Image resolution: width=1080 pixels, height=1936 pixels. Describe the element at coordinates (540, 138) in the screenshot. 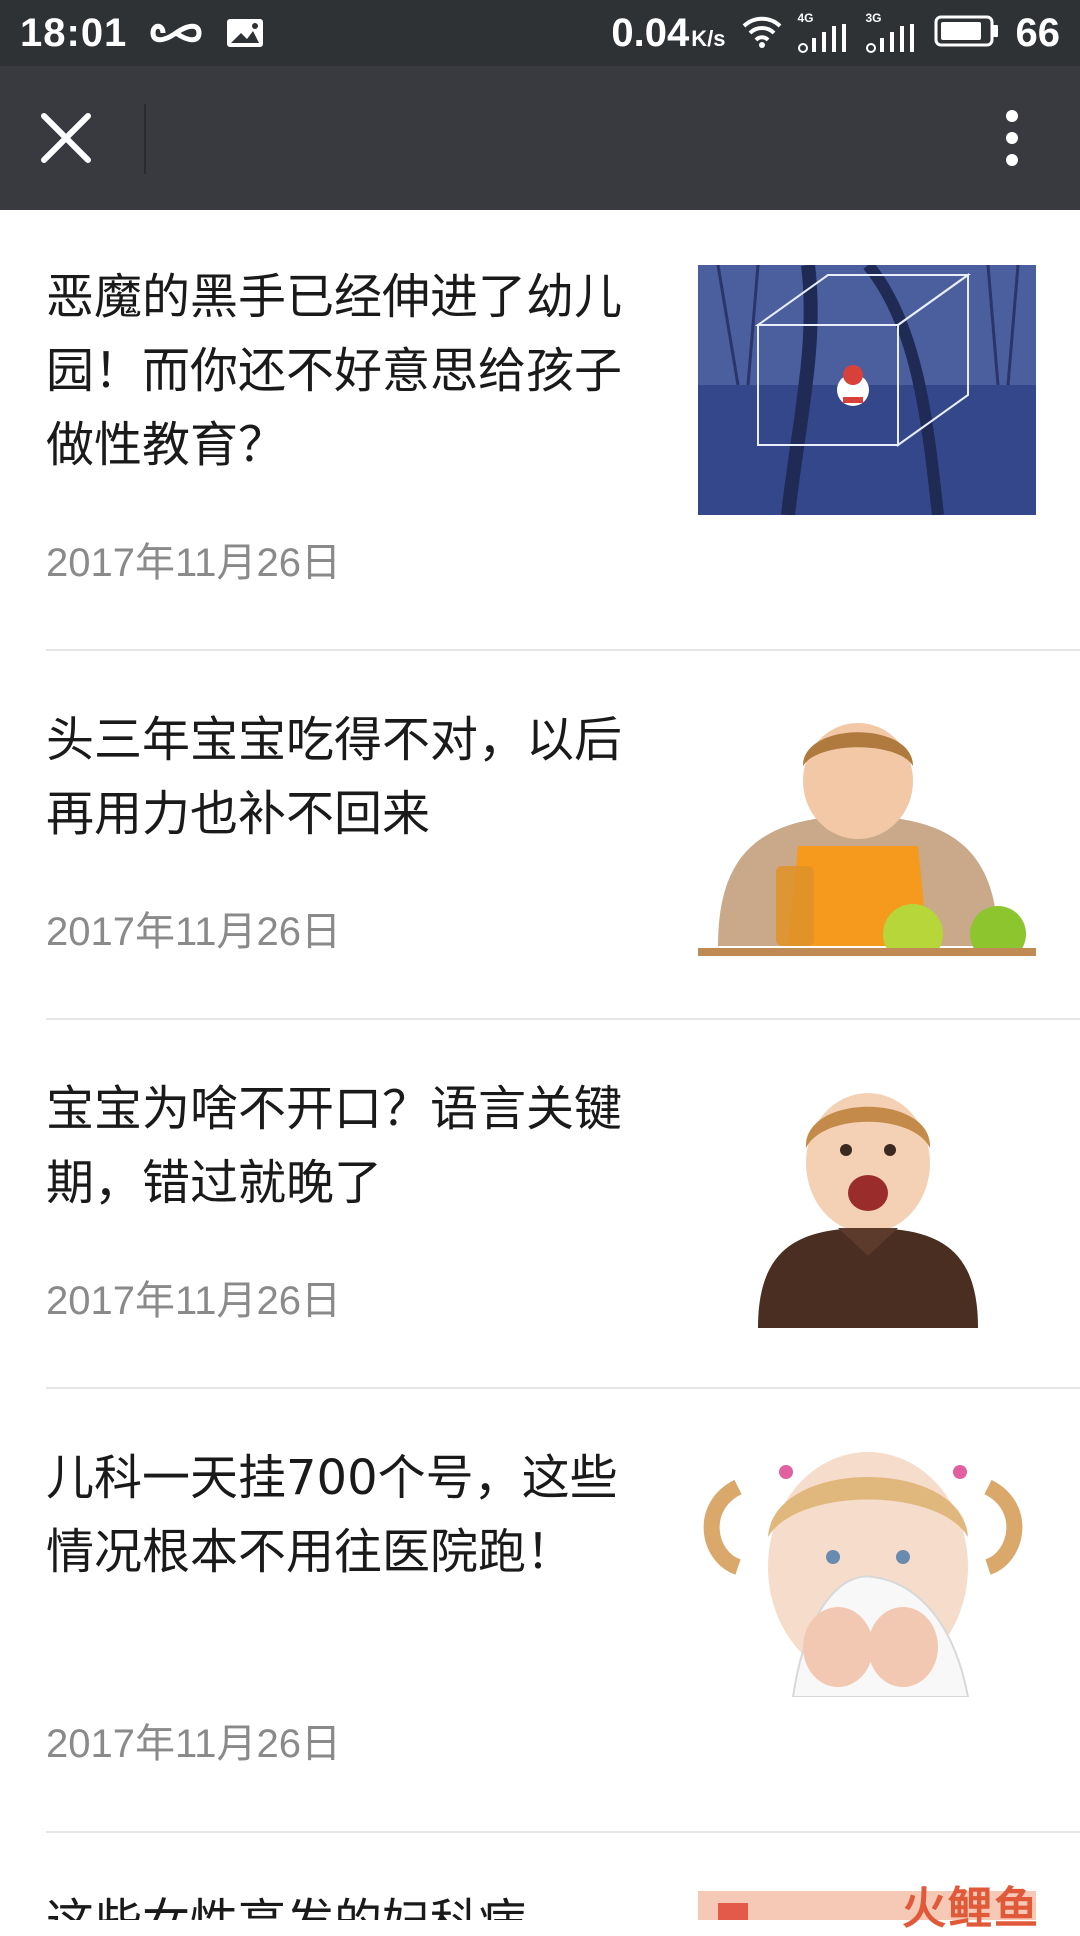

I see `title-bar` at that location.